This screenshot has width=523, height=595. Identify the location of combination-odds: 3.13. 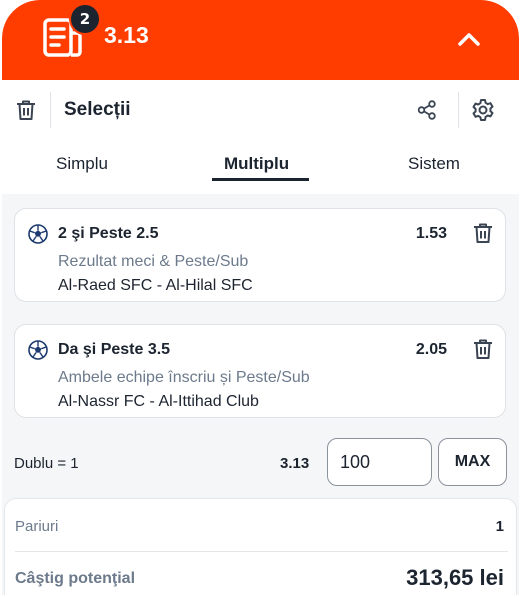
(295, 463).